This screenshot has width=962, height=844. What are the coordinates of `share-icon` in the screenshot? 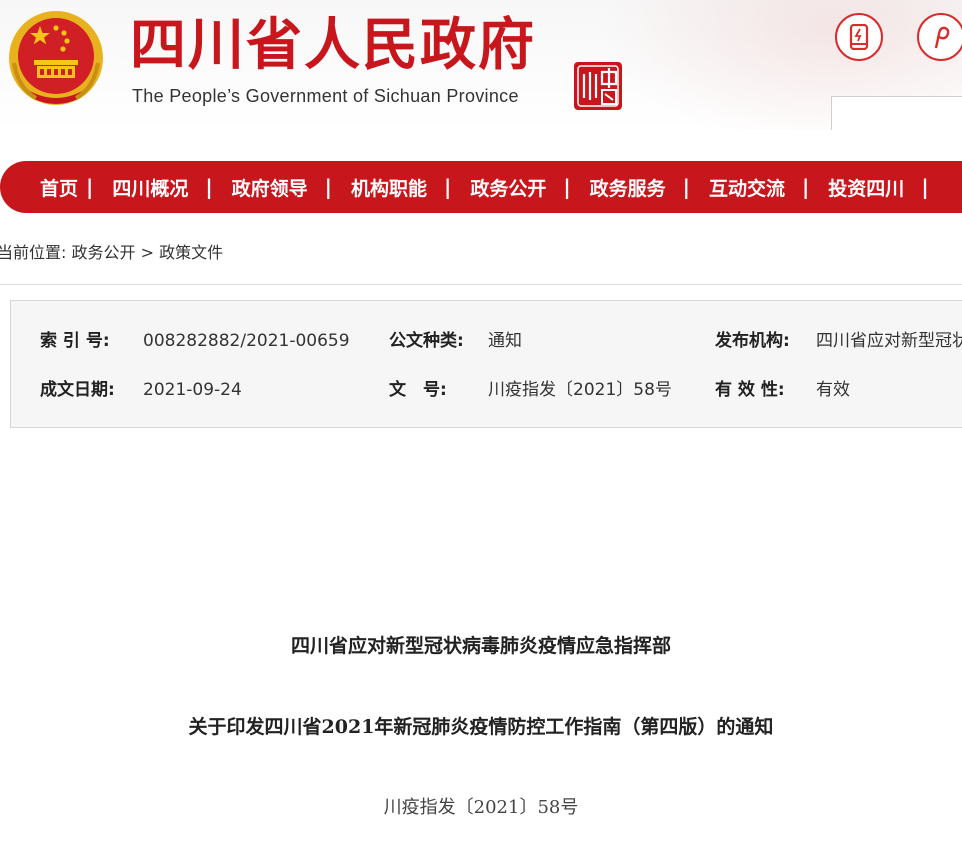 It's located at (942, 37).